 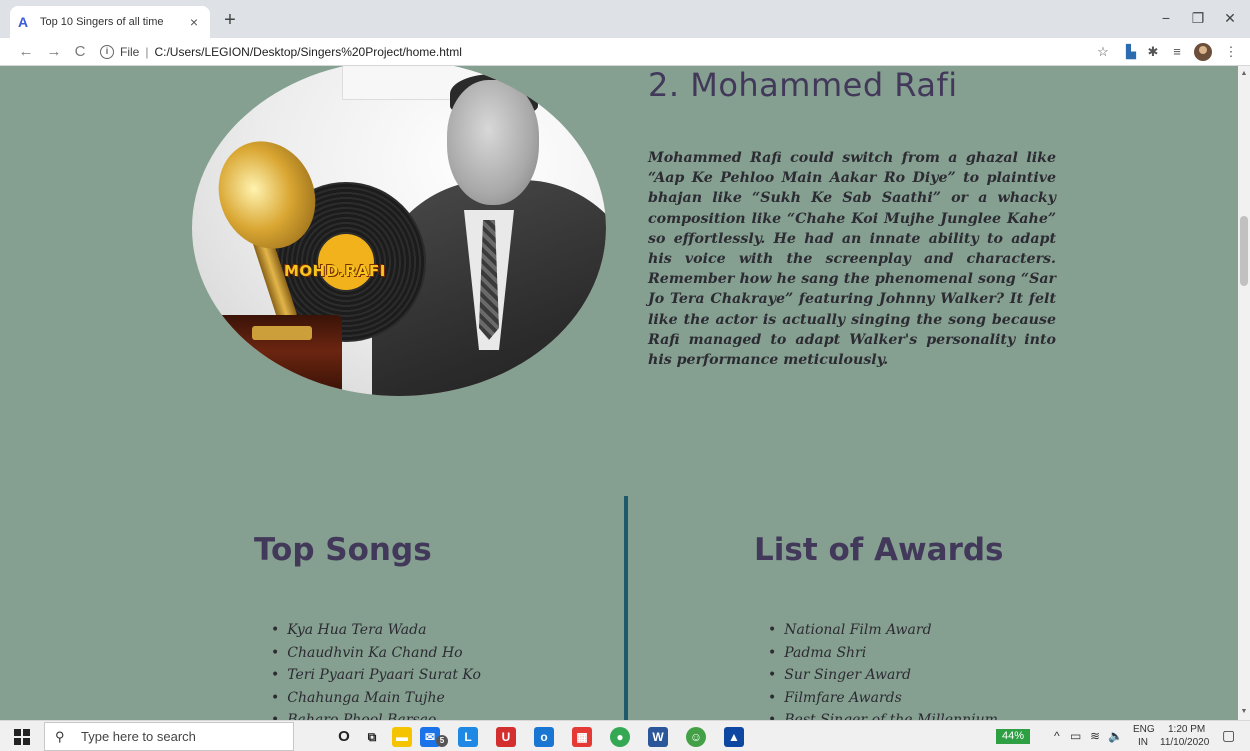 I want to click on file-explorer-icon: ▬, so click(x=402, y=737).